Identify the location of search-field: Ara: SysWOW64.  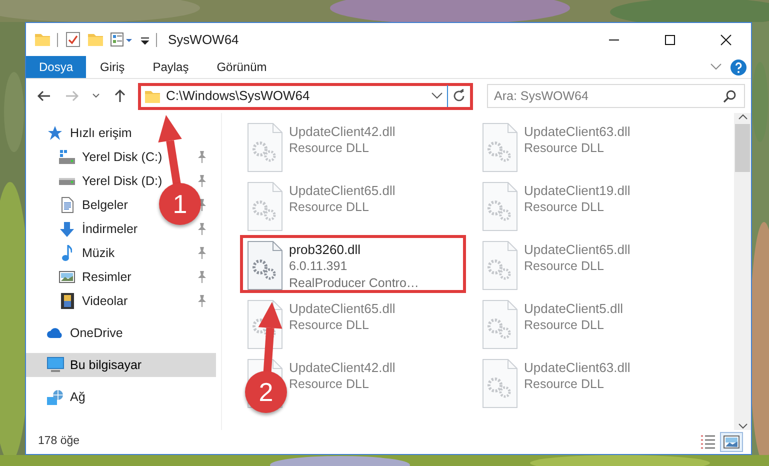
(616, 96).